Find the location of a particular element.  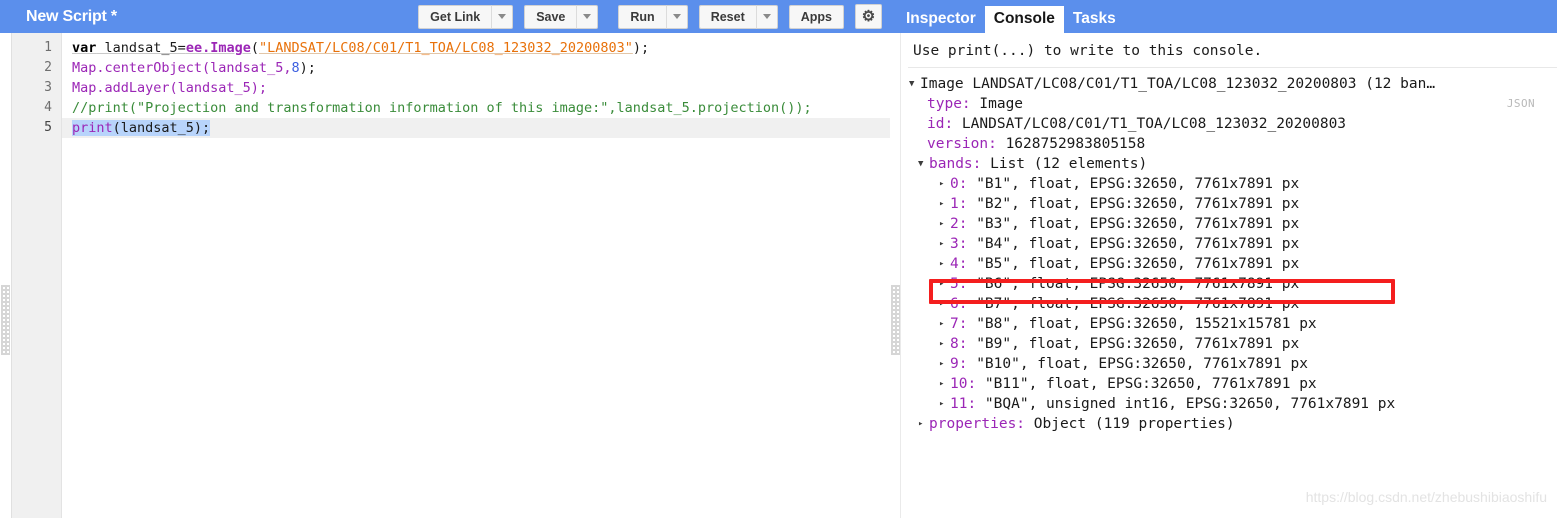

band-index: 10: is located at coordinates (963, 384).